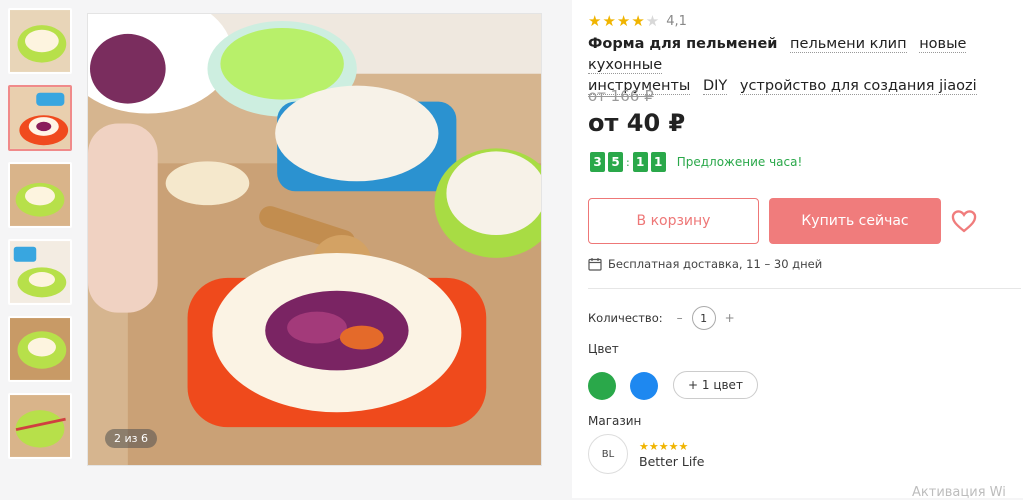  Describe the element at coordinates (715, 264) in the screenshot. I see `delivery-text: Бесплатная доставка, 11 – 30 дней` at that location.